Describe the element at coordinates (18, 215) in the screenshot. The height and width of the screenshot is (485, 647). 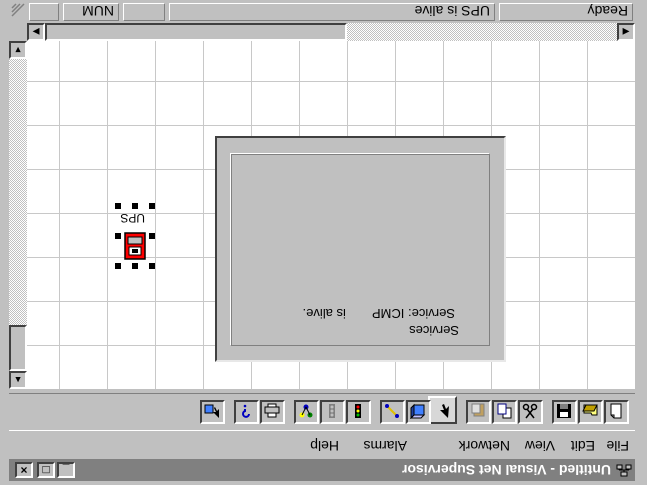
I see `vertical-scrollbar: ▲ ▼` at that location.